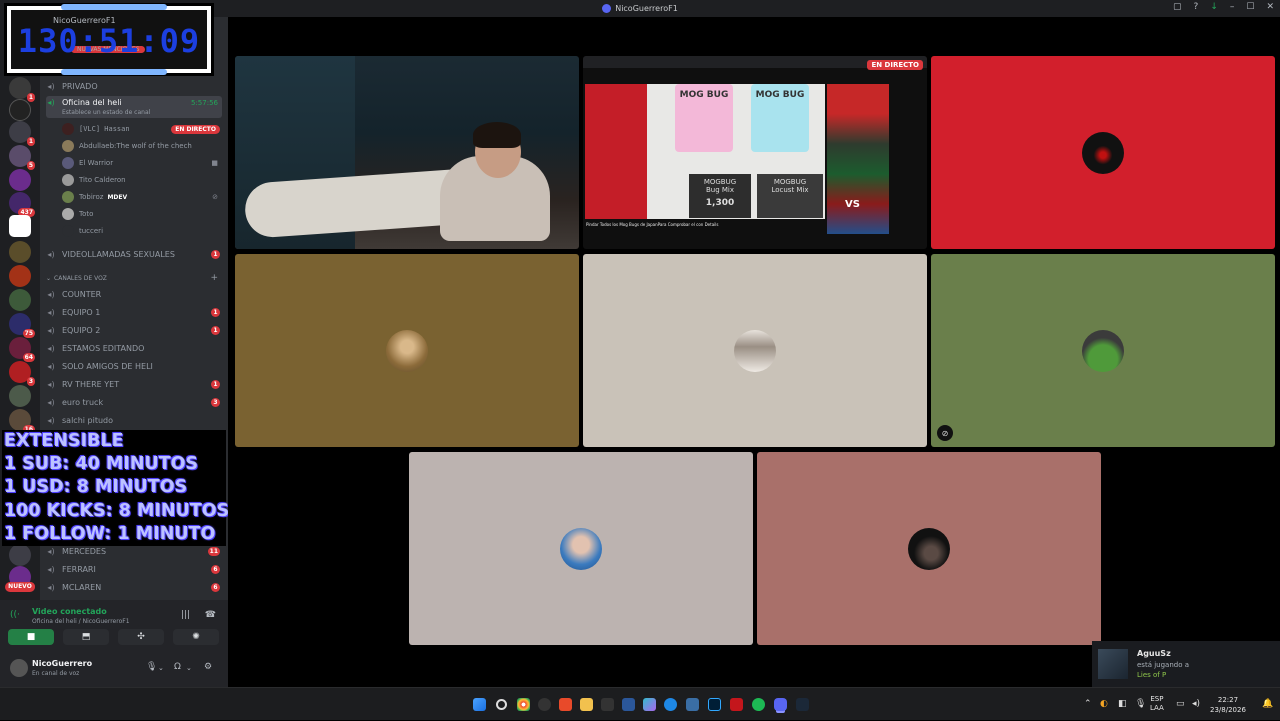 The image size is (1280, 721). I want to click on channel-euro-truck: ◂) euro truck 3, so click(134, 402).